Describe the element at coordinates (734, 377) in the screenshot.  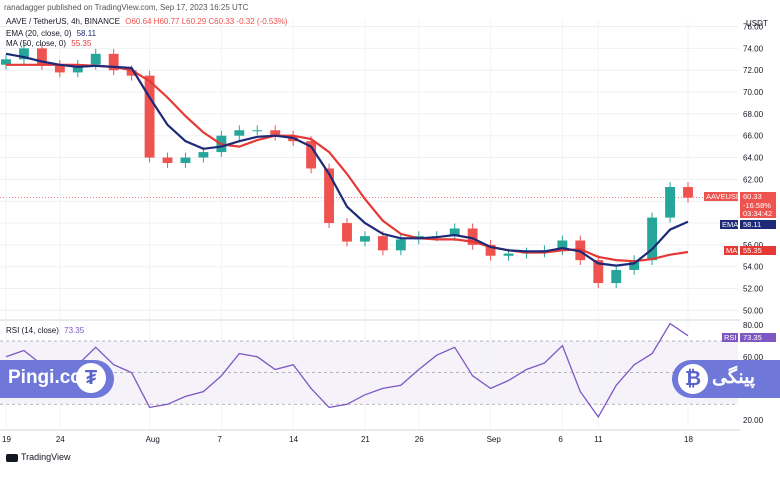
I see `brand-name-persian: پینگی` at that location.